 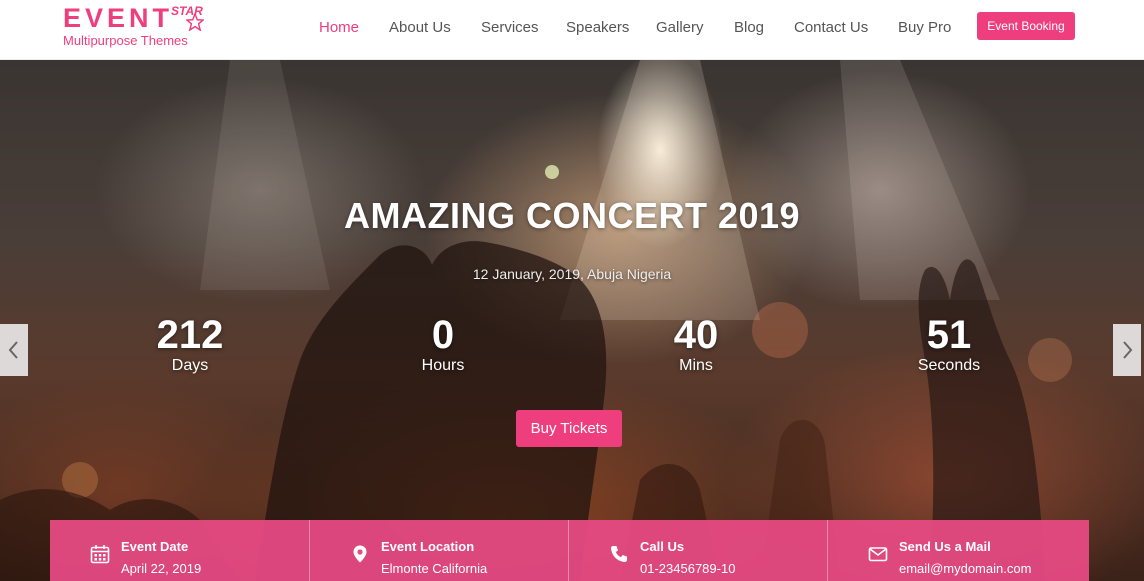 What do you see at coordinates (619, 554) in the screenshot?
I see `phone-icon` at bounding box center [619, 554].